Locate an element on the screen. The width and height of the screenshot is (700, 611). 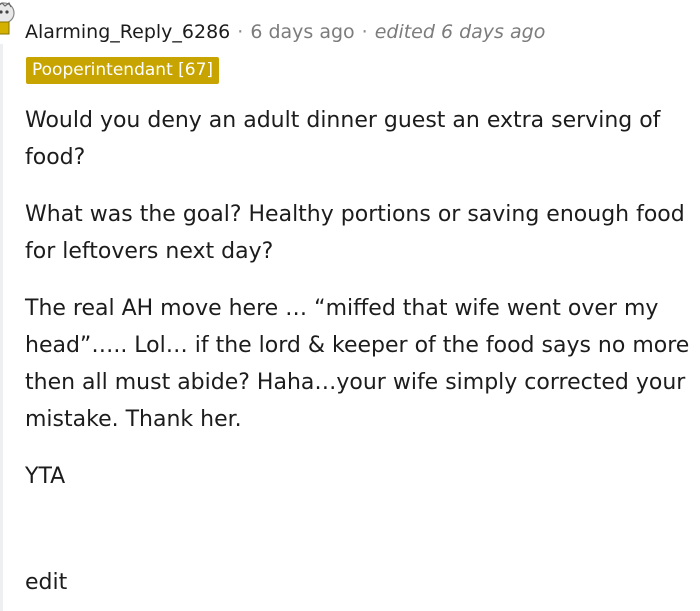
user-flair: Pooperintendant [67] is located at coordinates (123, 70).